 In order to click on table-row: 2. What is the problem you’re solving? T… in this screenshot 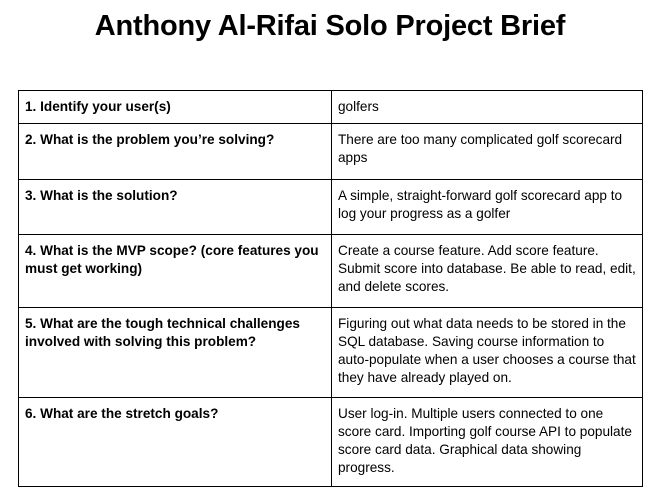, I will do `click(330, 151)`.